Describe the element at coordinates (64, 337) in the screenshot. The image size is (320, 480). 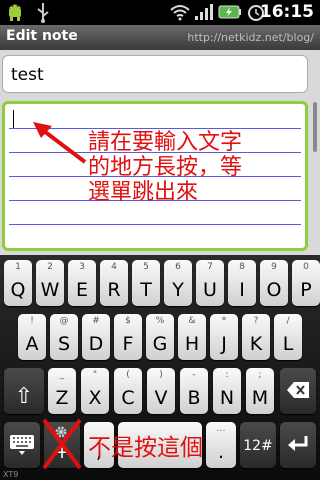
I see `key-s: @ S` at that location.